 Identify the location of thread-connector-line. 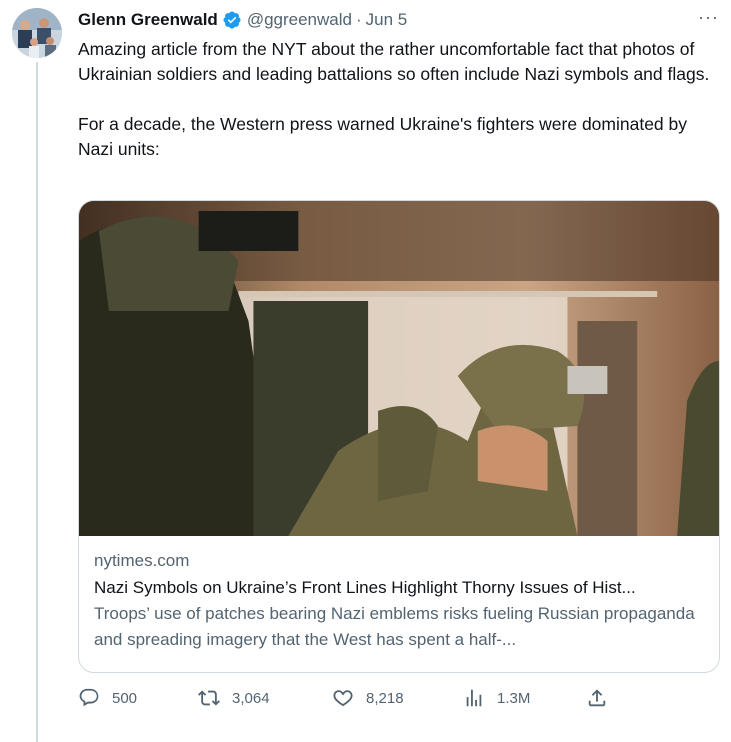
(37, 402).